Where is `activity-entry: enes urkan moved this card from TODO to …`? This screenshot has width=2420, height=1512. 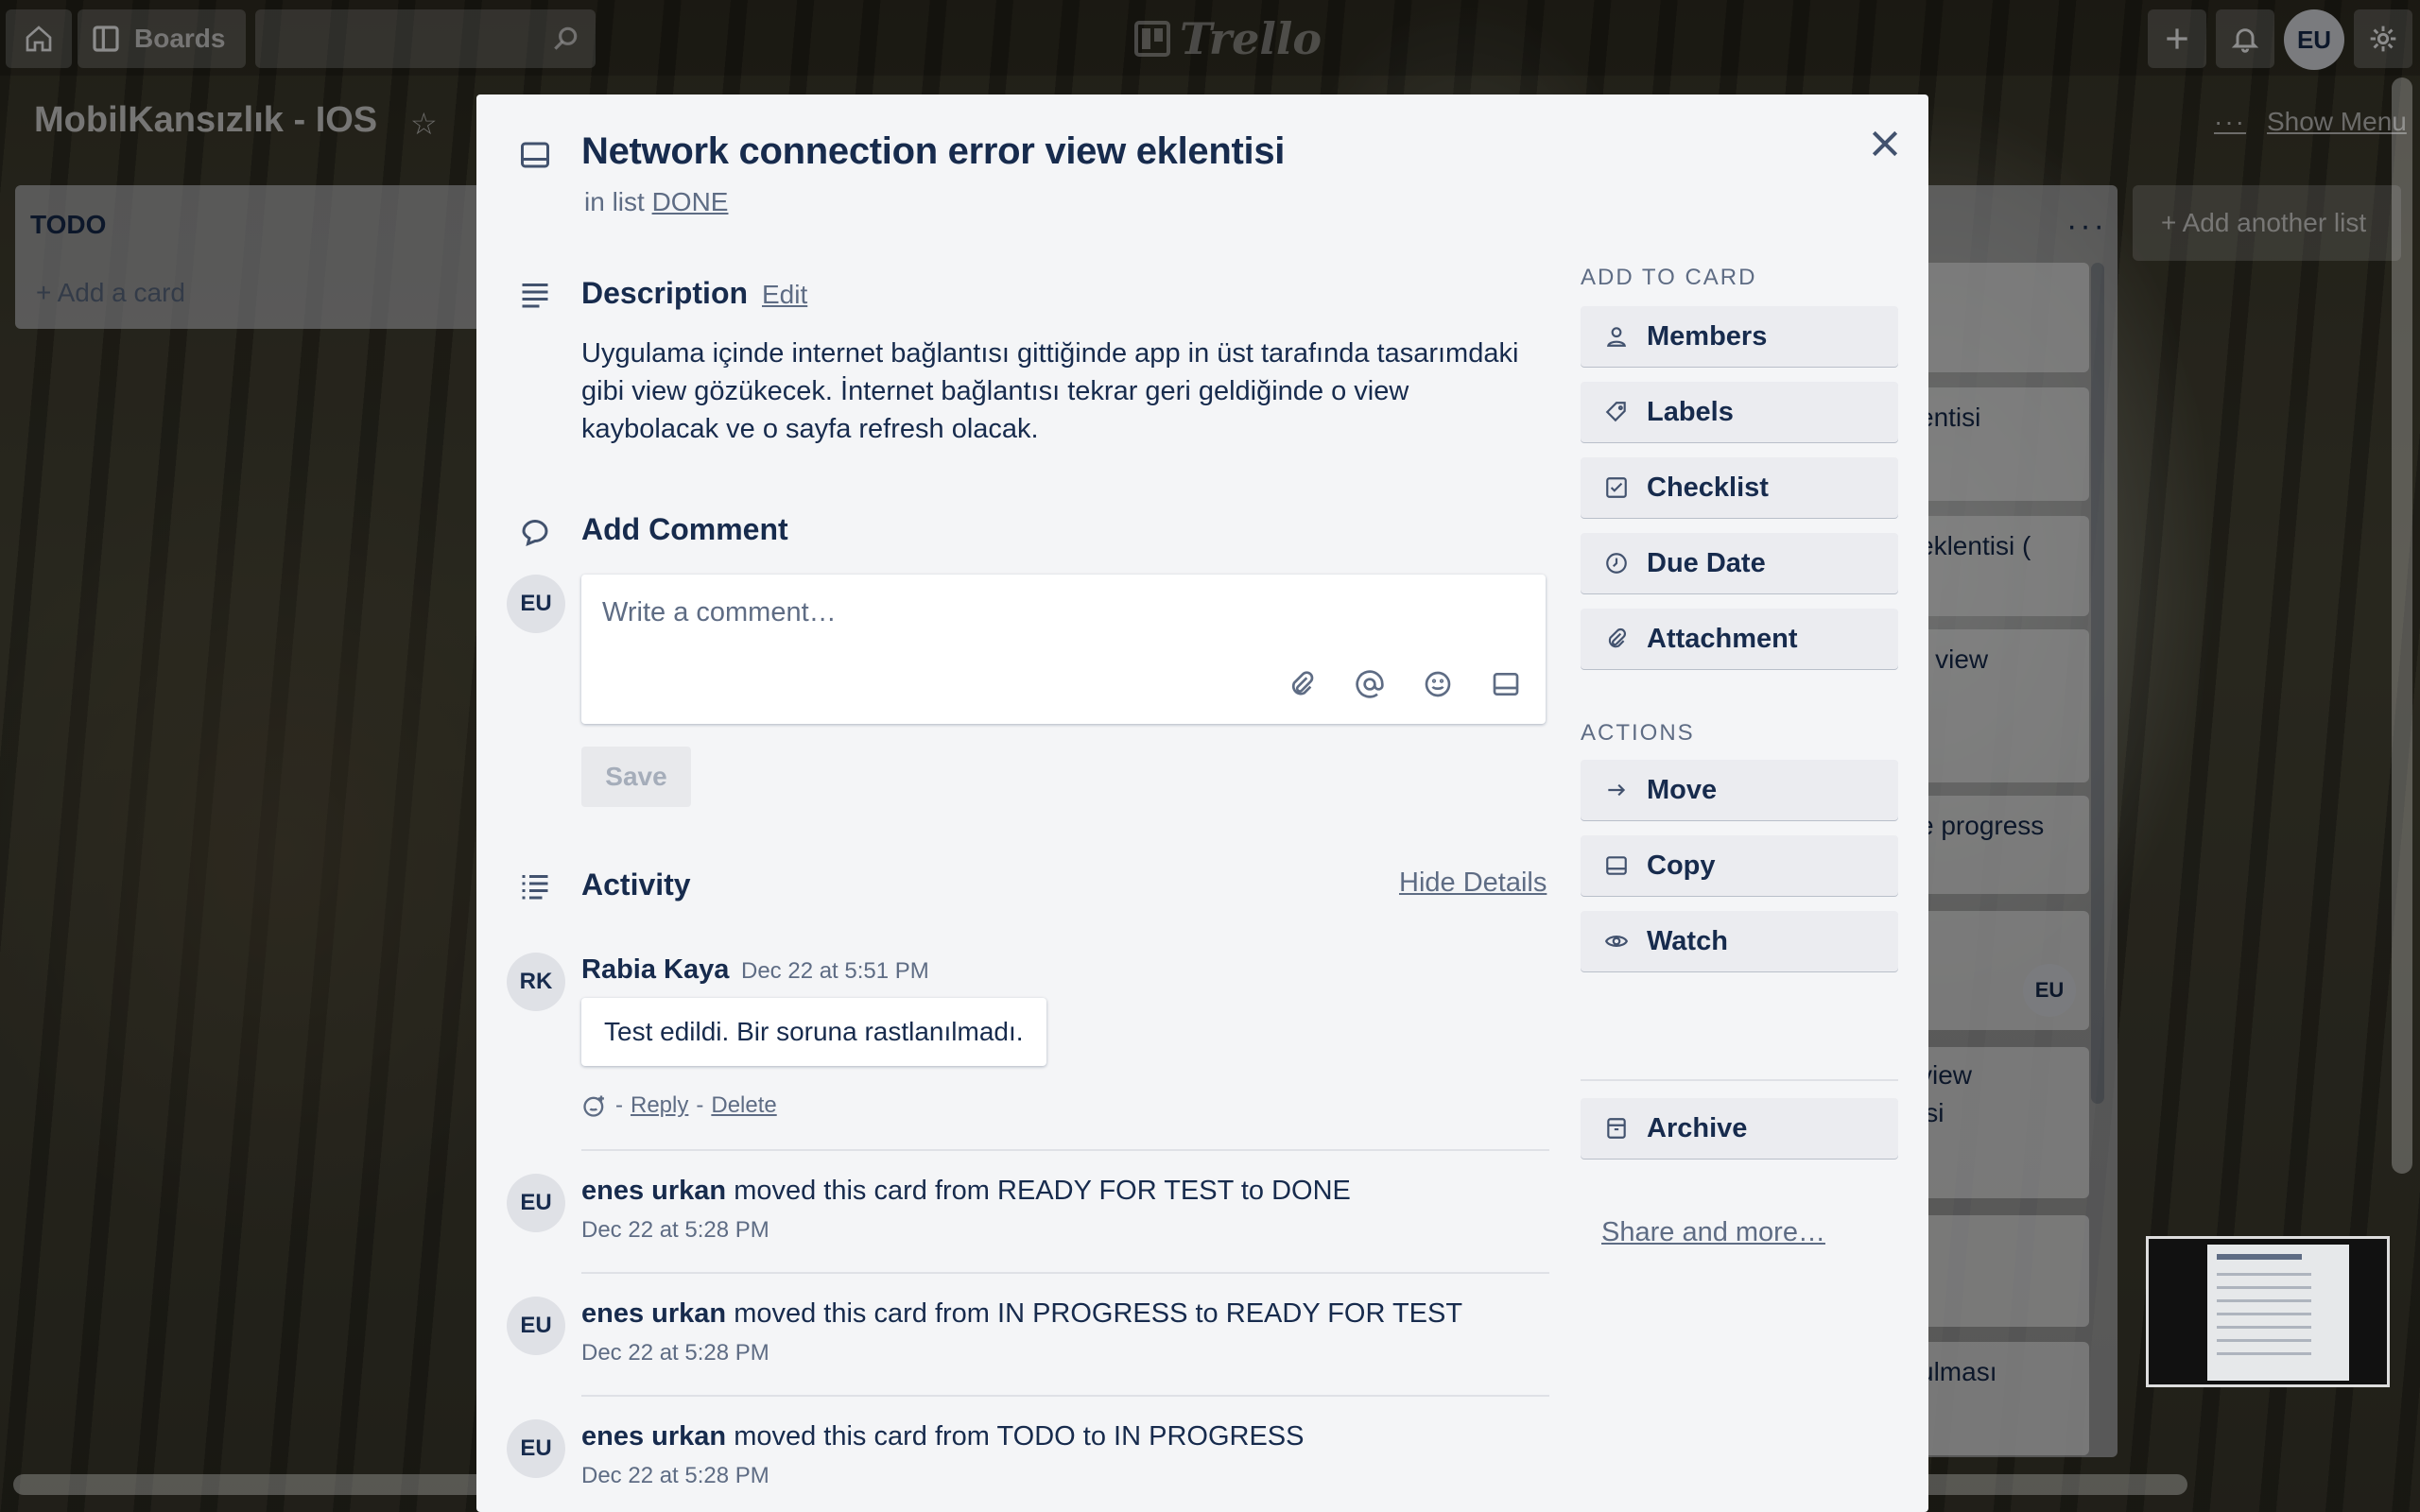 activity-entry: enes urkan moved this card from TODO to … is located at coordinates (942, 1436).